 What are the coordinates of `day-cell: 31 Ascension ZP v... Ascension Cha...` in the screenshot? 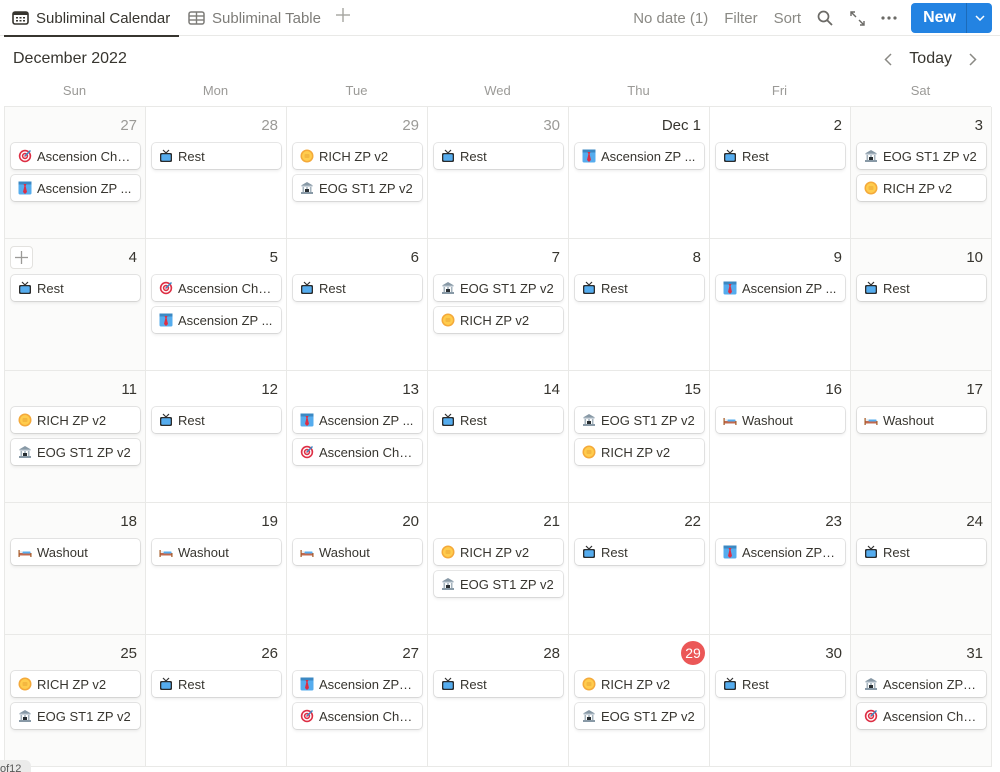 It's located at (921, 701).